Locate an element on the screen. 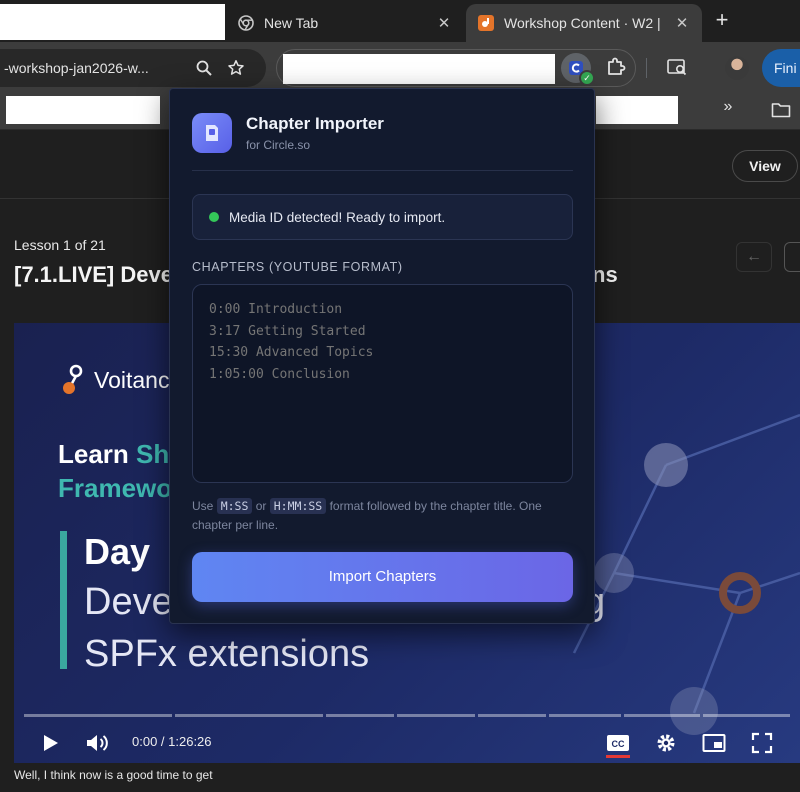 This screenshot has height=792, width=800. video-progress-bar is located at coordinates (407, 715).